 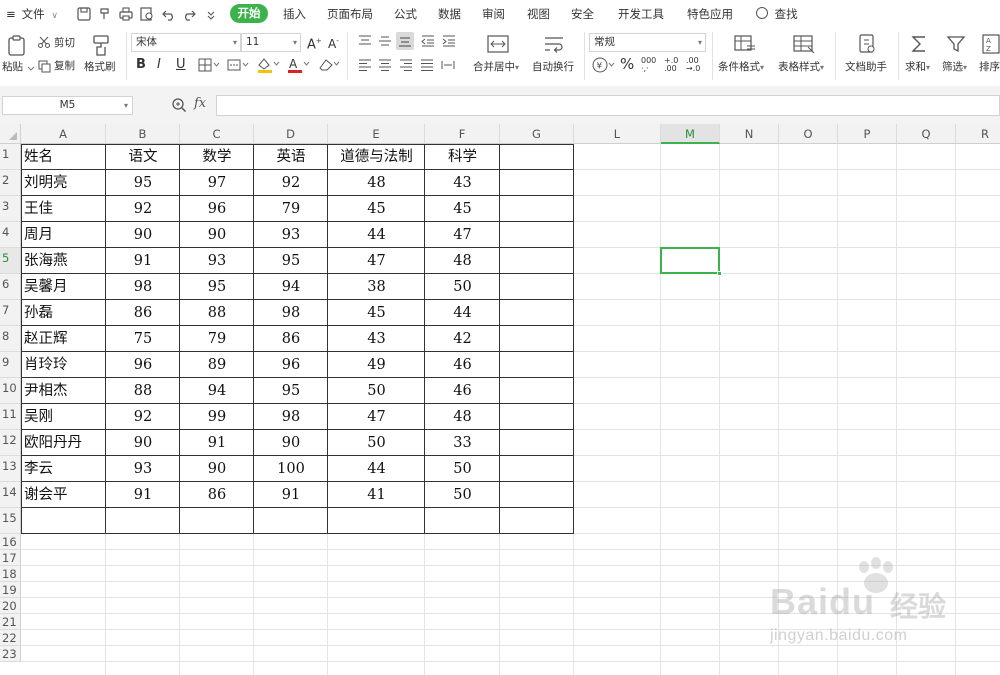 I want to click on column-header-c: C, so click(x=217, y=134).